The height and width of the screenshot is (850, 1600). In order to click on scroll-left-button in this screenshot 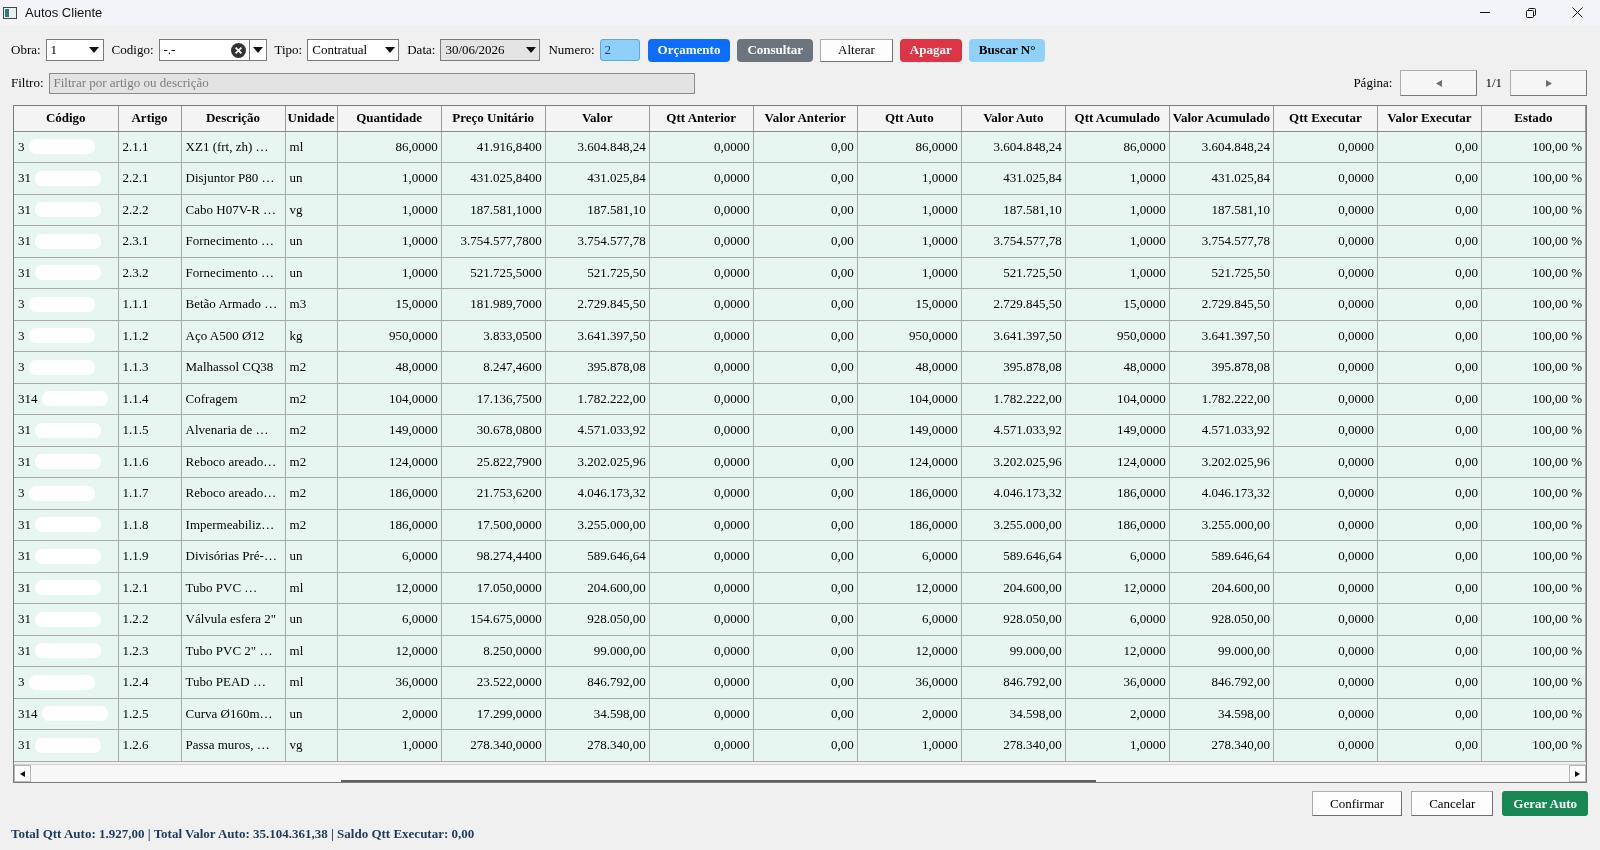, I will do `click(22, 773)`.